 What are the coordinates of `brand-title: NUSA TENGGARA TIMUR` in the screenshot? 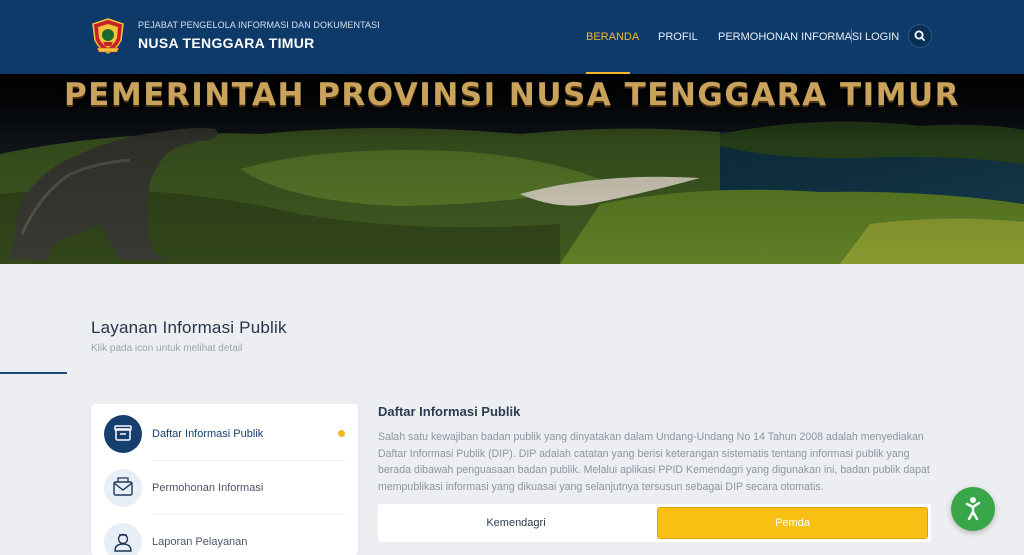 It's located at (226, 43).